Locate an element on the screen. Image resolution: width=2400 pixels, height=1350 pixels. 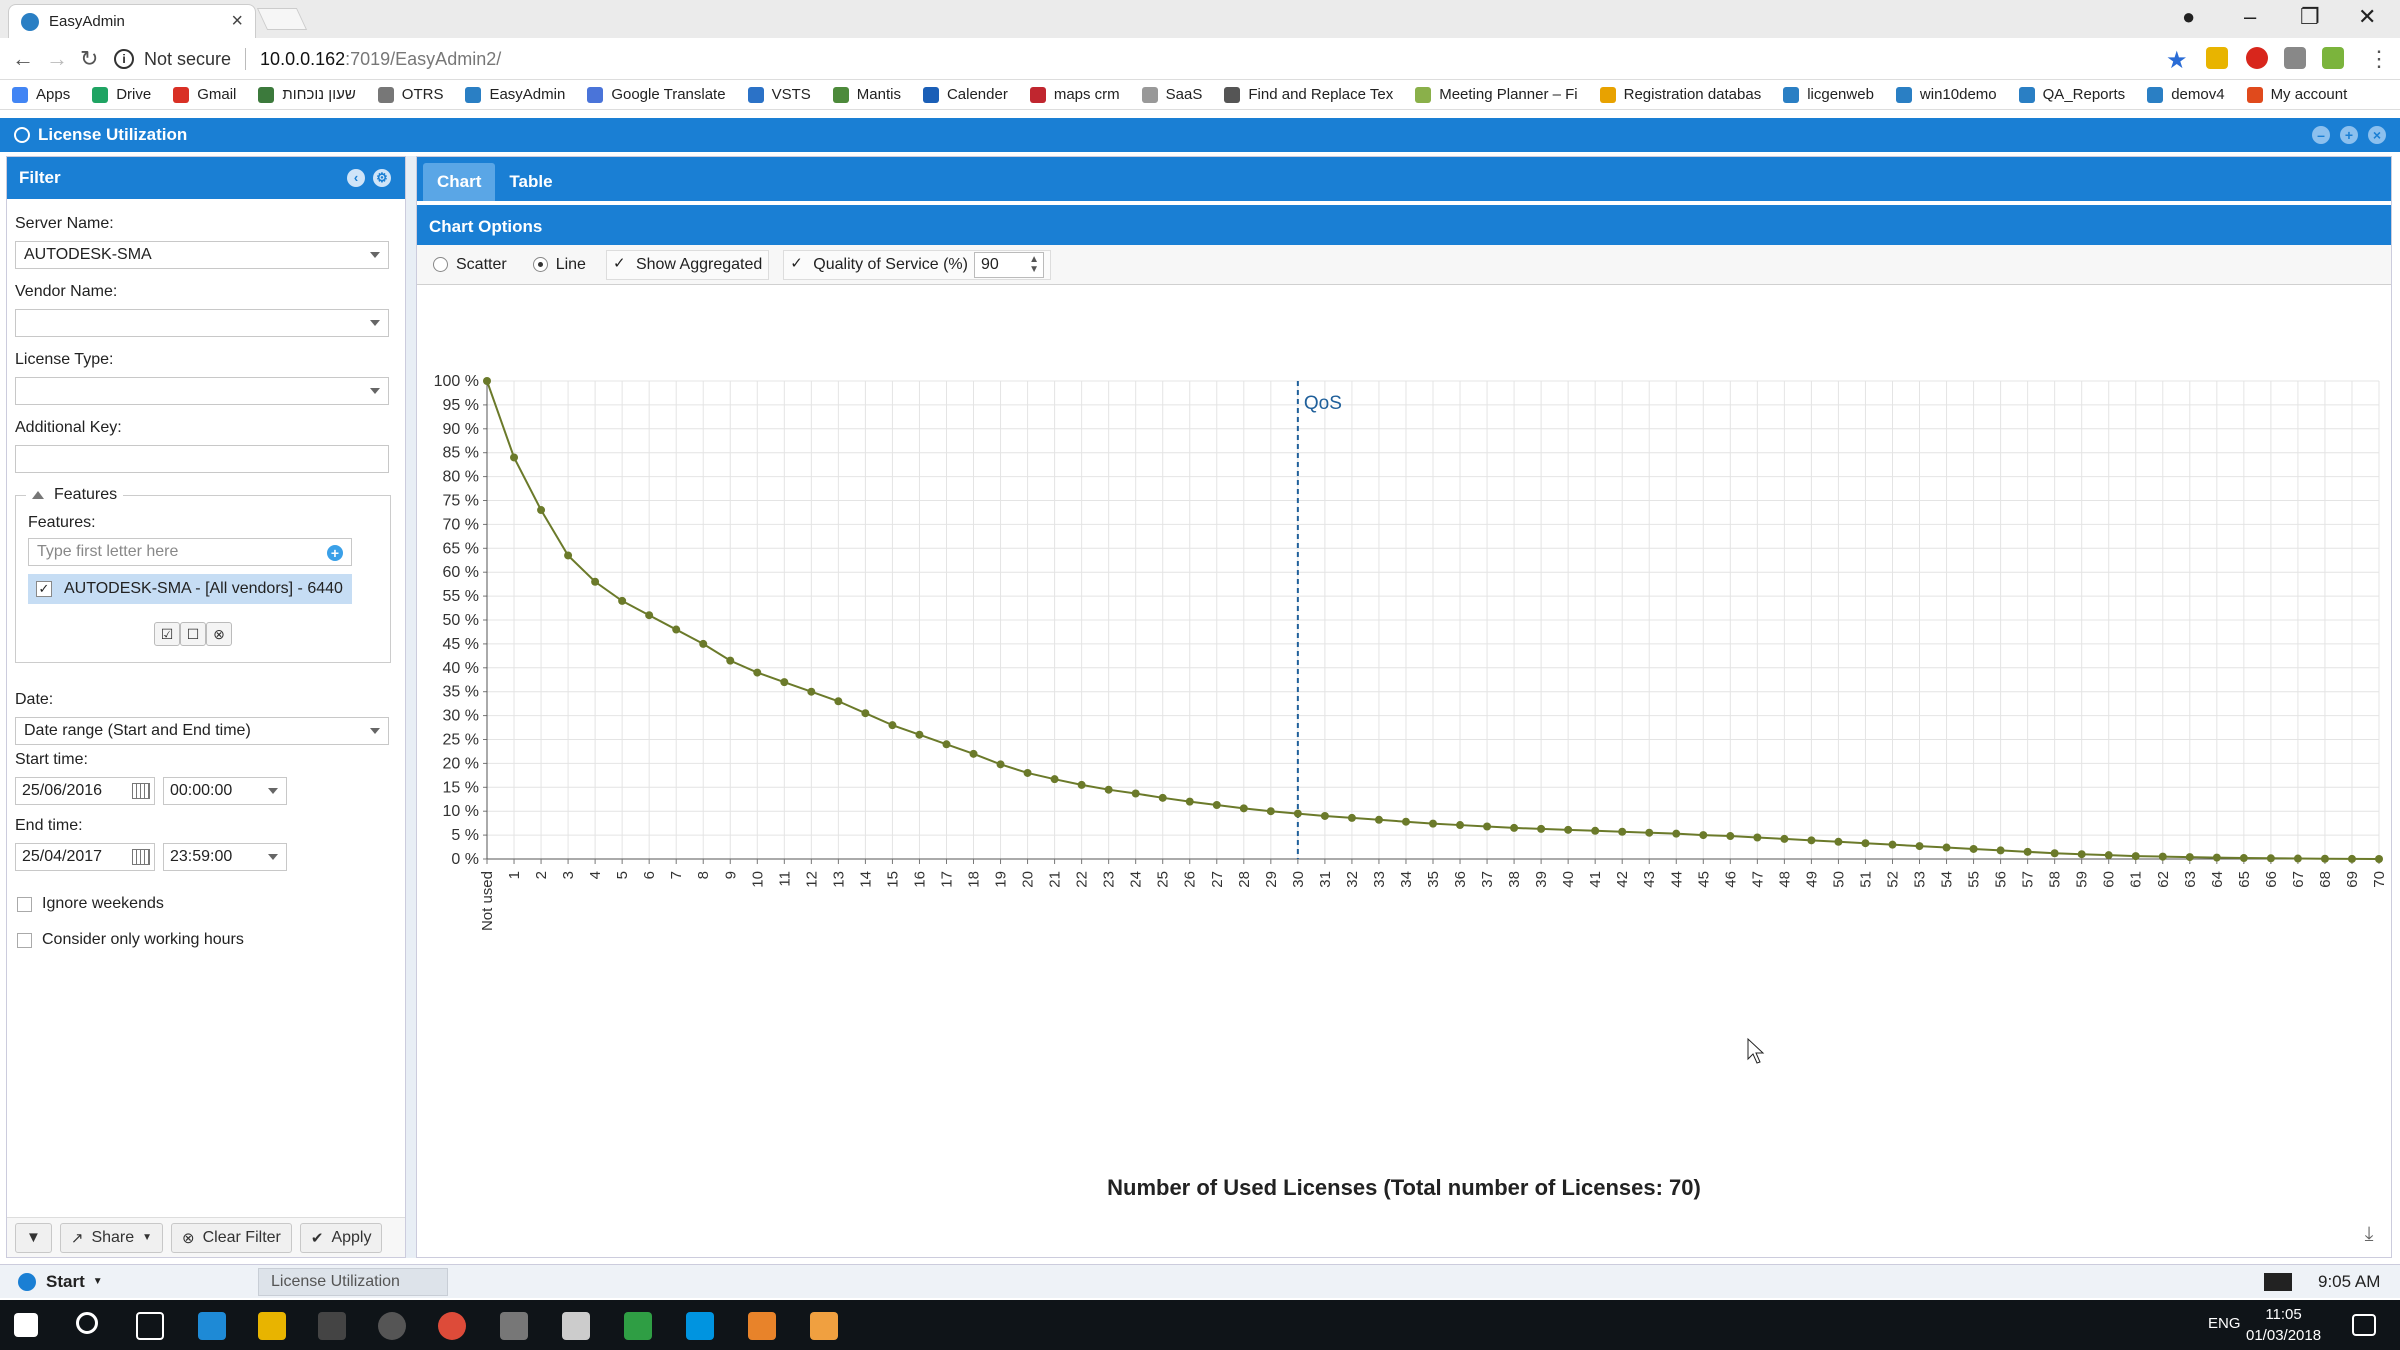
start-date-input: 25/06/2016 is located at coordinates (85, 791).